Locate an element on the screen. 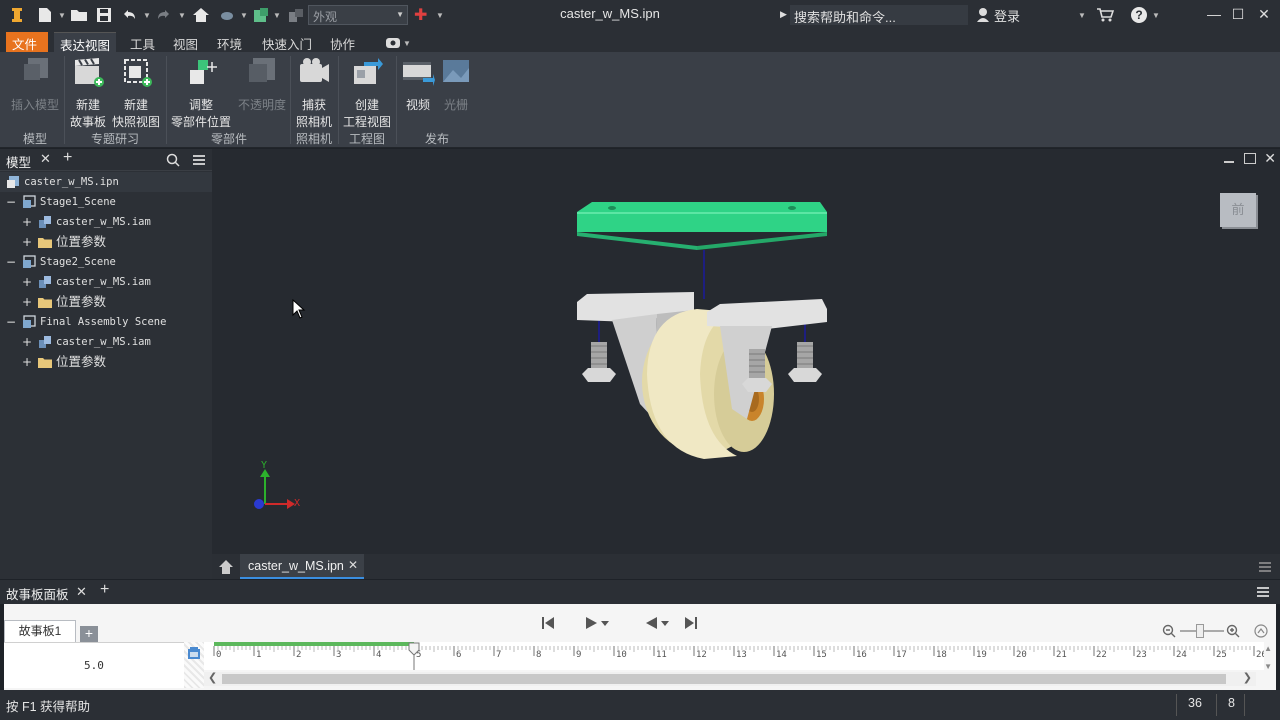  capture-camera-button: 捕获 照相机 is located at coordinates (314, 93).